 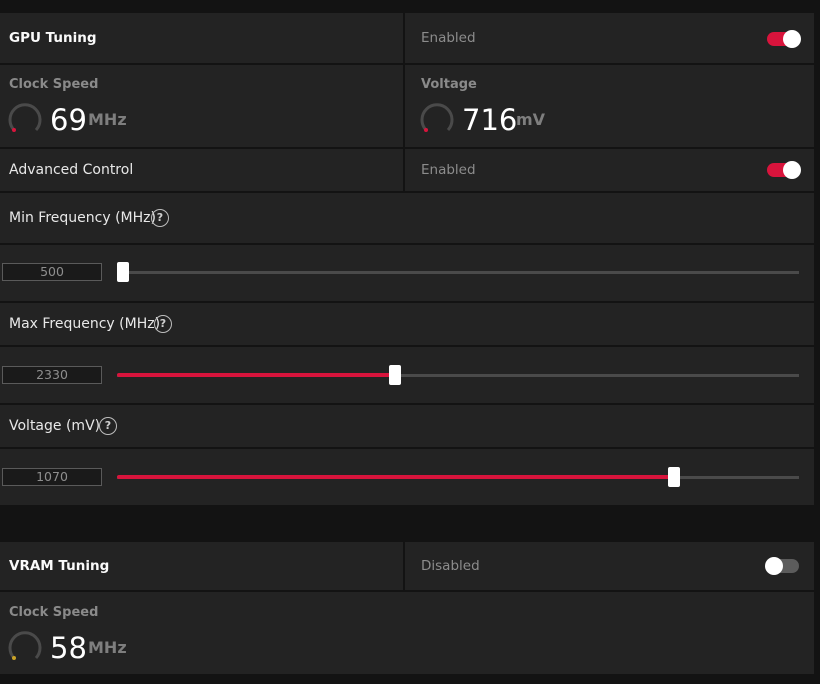 What do you see at coordinates (609, 170) in the screenshot?
I see `advanced-control-toggle-row: Enabled` at bounding box center [609, 170].